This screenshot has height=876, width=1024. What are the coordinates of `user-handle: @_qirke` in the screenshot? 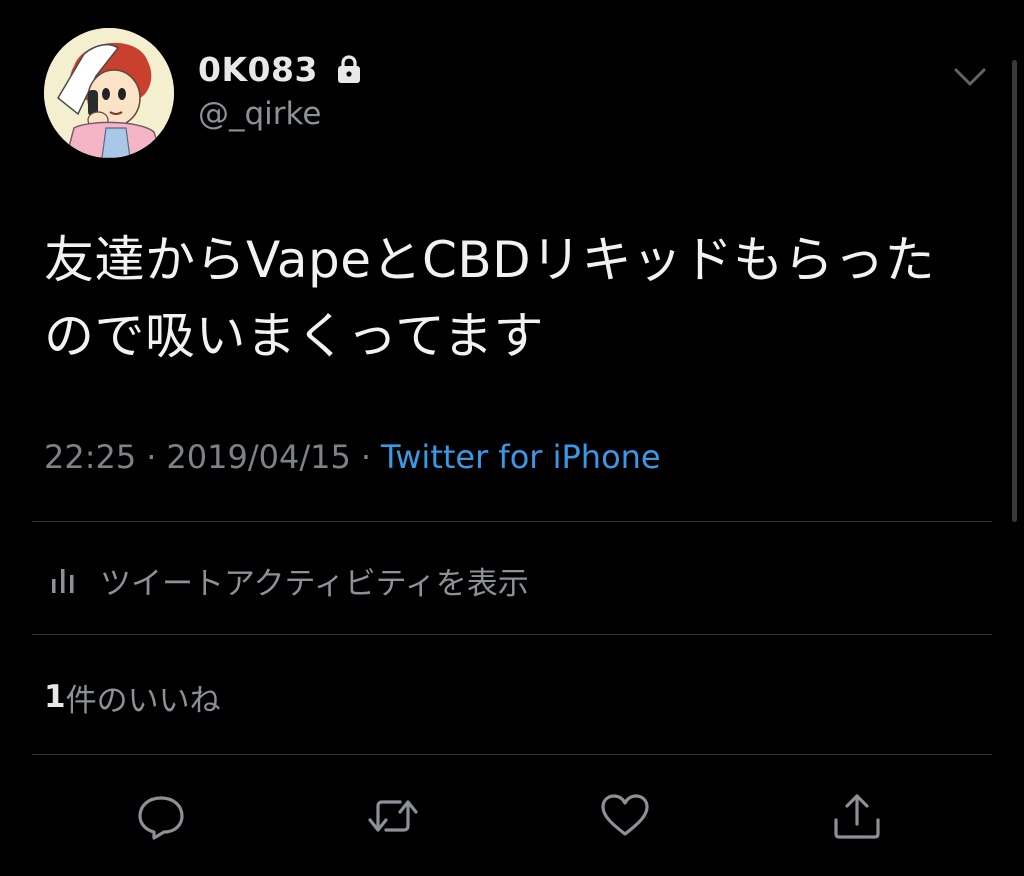 It's located at (259, 114).